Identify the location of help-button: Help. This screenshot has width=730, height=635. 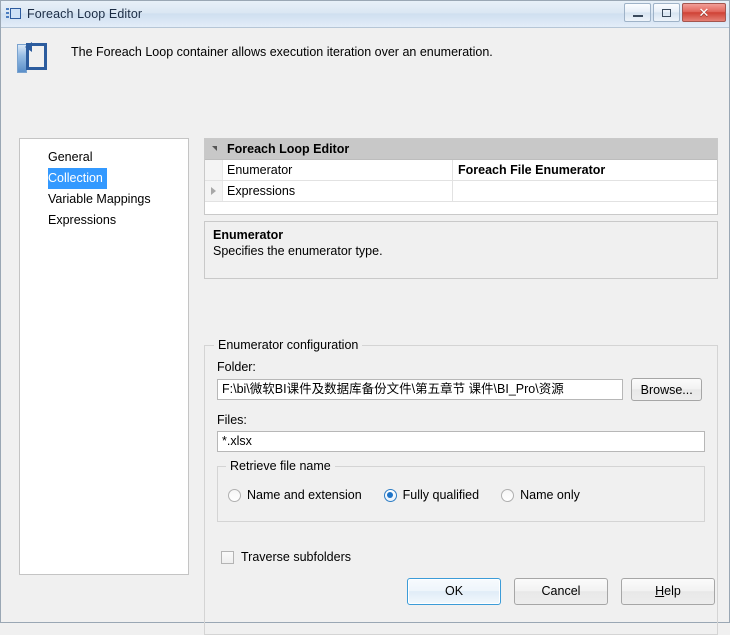
(668, 591).